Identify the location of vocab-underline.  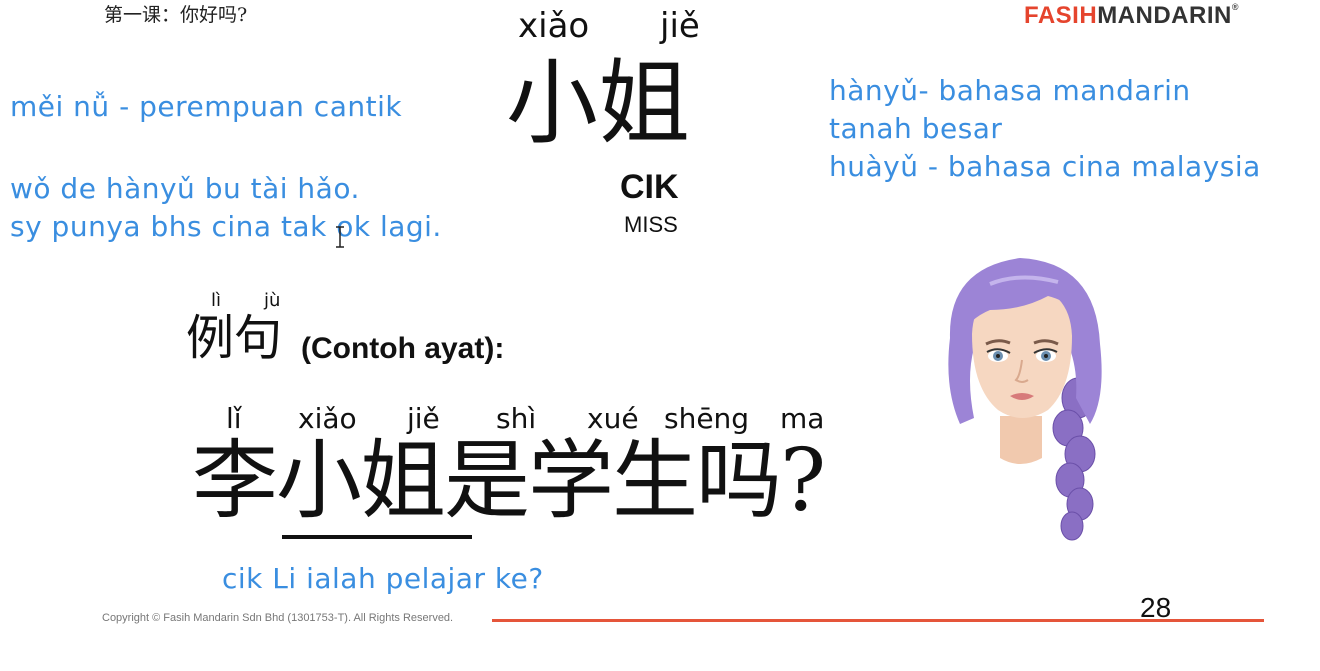
(377, 537).